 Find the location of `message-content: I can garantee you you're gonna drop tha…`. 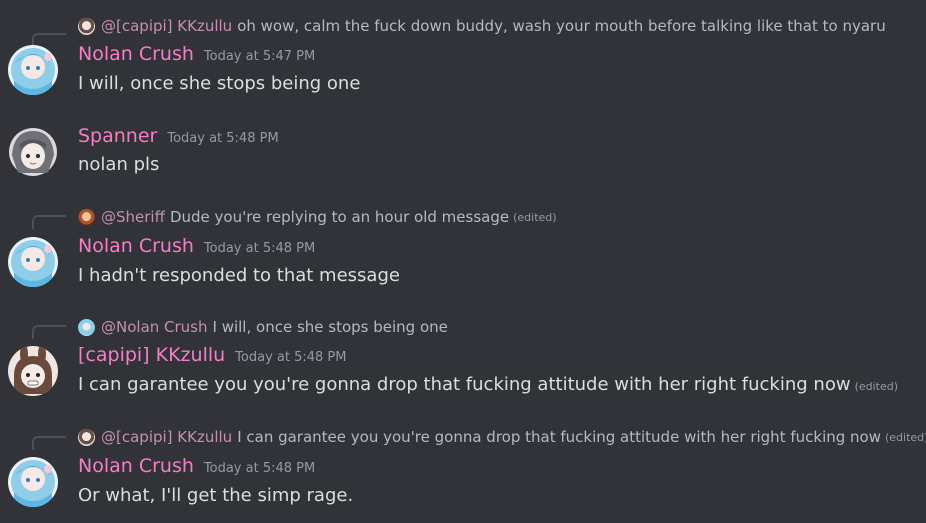

message-content: I can garantee you you're gonna drop tha… is located at coordinates (488, 384).